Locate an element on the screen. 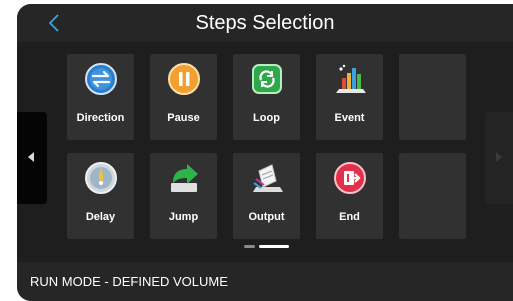 Image resolution: width=513 pixels, height=301 pixels. tile-label: End is located at coordinates (349, 217).